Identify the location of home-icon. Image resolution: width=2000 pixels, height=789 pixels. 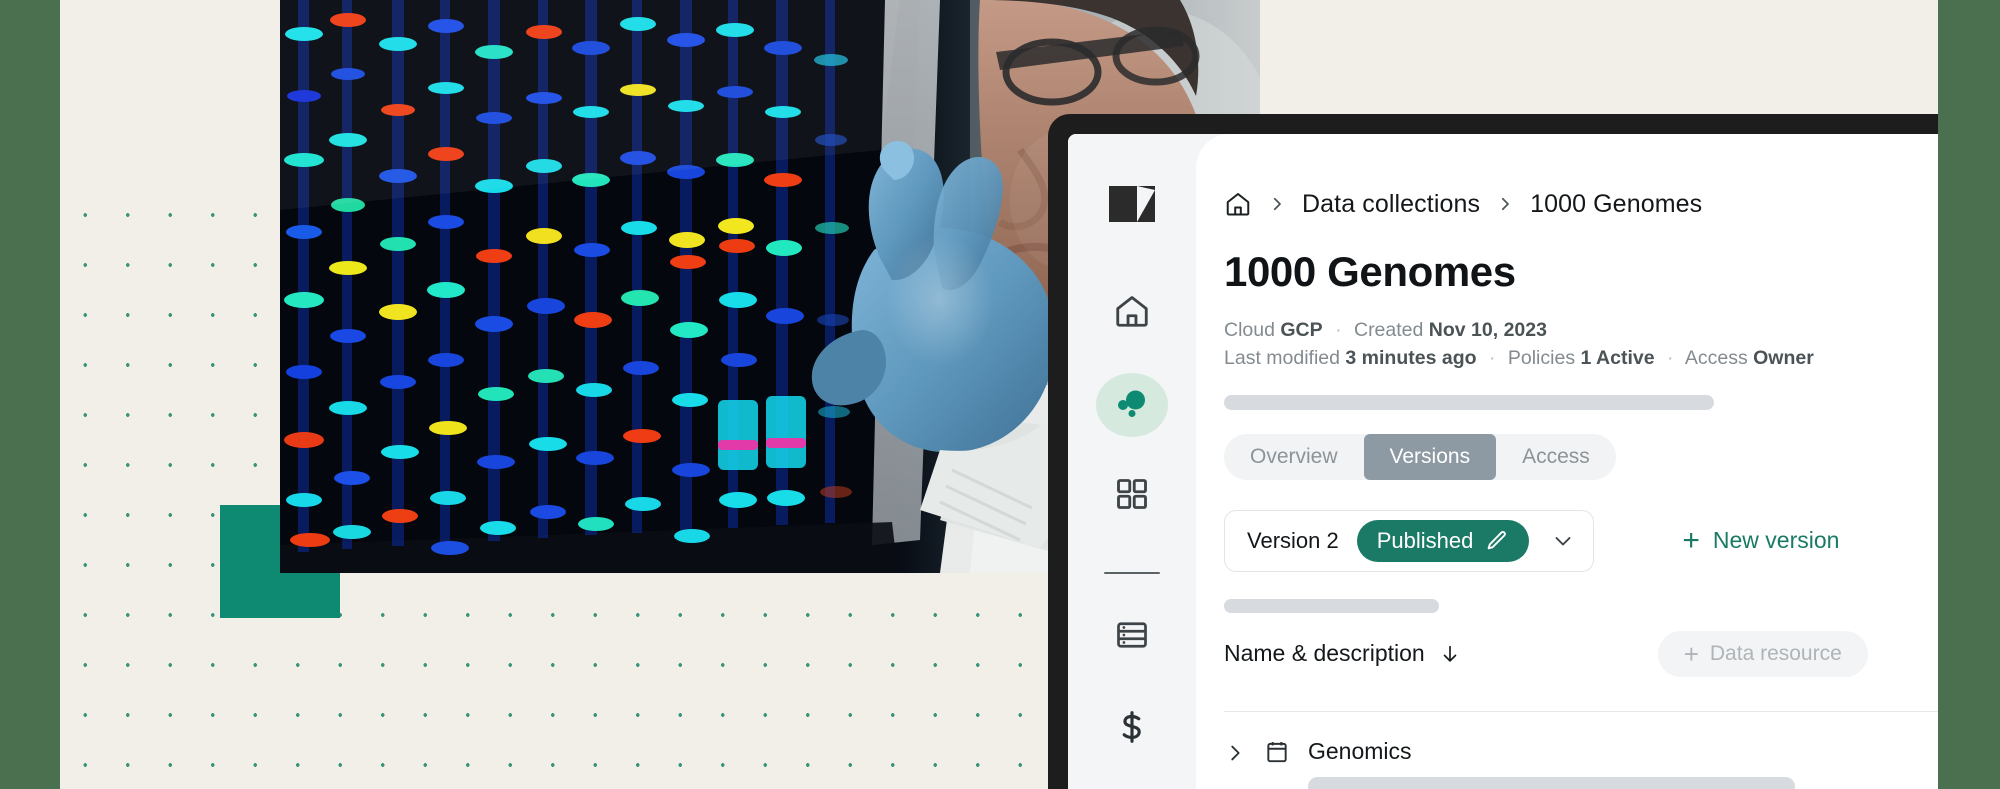
(1132, 313).